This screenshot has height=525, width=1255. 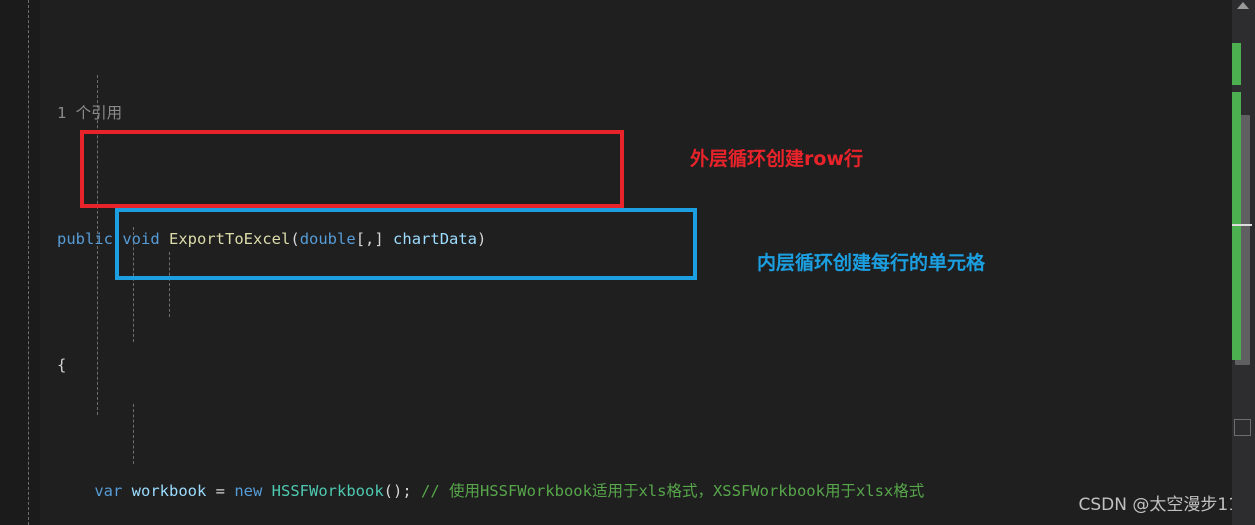 I want to click on codelens-line-top: 1 个引用, so click(x=636, y=113).